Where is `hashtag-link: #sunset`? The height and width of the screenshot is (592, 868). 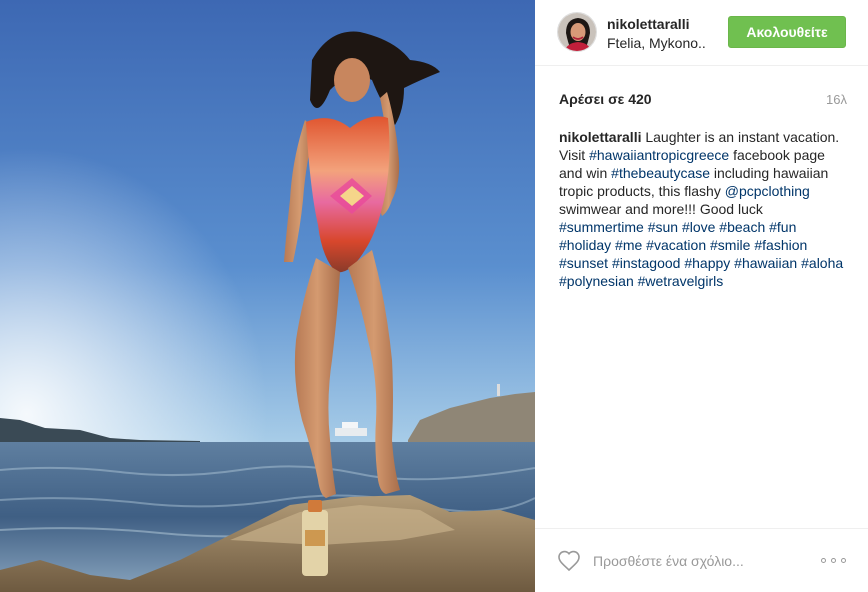 hashtag-link: #sunset is located at coordinates (583, 263).